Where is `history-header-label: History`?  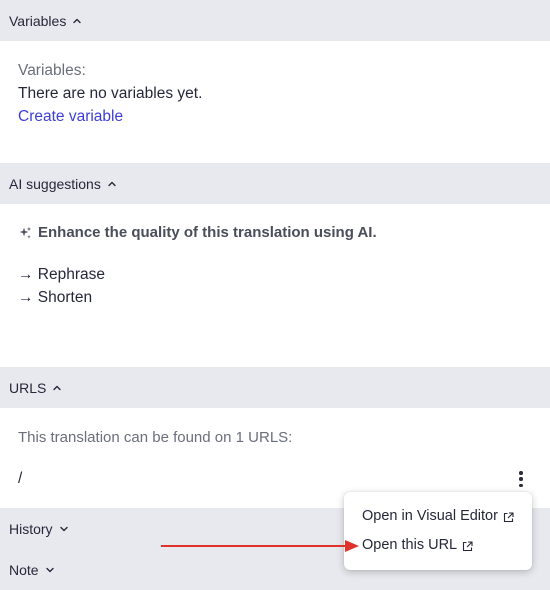
history-header-label: History is located at coordinates (31, 528).